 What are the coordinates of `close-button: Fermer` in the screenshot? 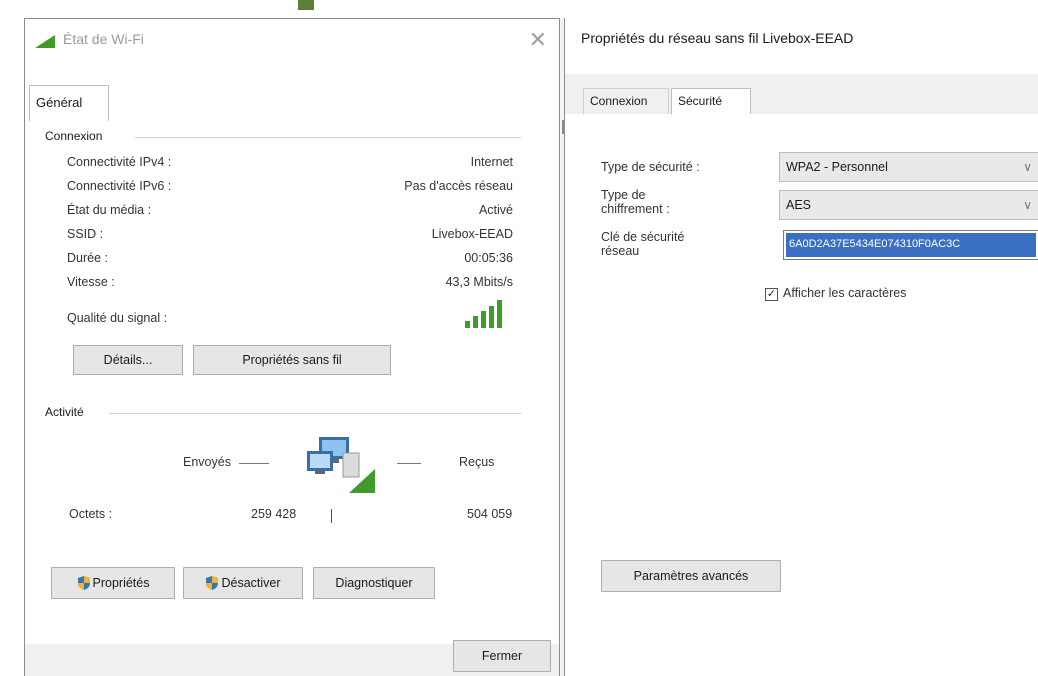 It's located at (502, 656).